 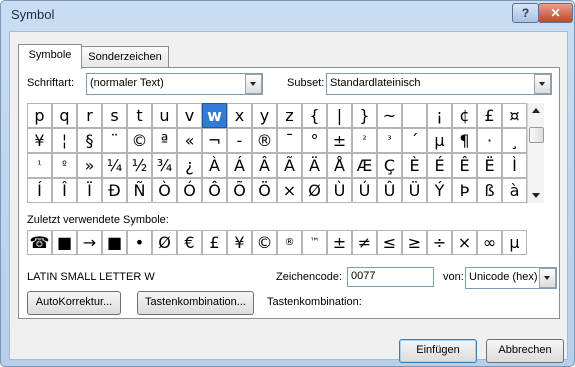 I want to click on tab-symbols: Symbole, so click(x=50, y=56).